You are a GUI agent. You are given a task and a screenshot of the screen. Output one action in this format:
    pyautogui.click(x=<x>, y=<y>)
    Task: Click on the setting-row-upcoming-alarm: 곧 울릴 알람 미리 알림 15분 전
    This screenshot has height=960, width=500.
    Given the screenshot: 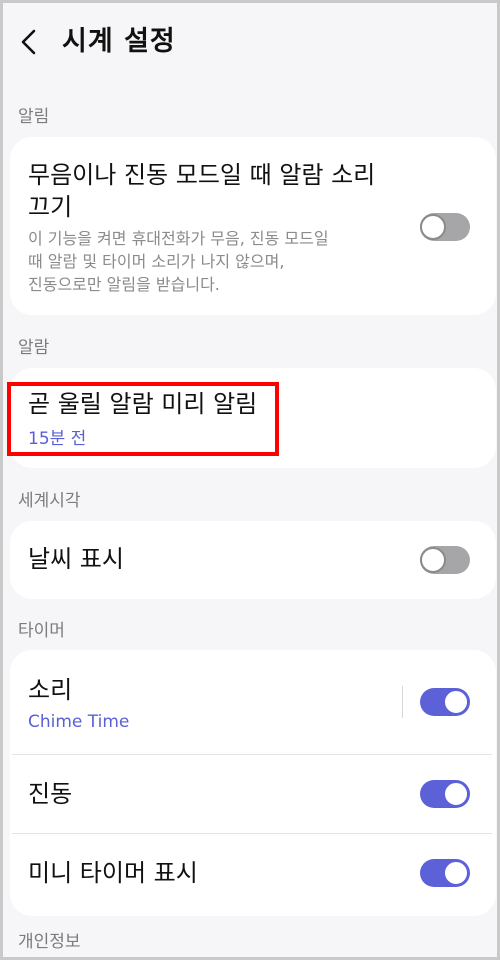 What is the action you would take?
    pyautogui.click(x=253, y=418)
    